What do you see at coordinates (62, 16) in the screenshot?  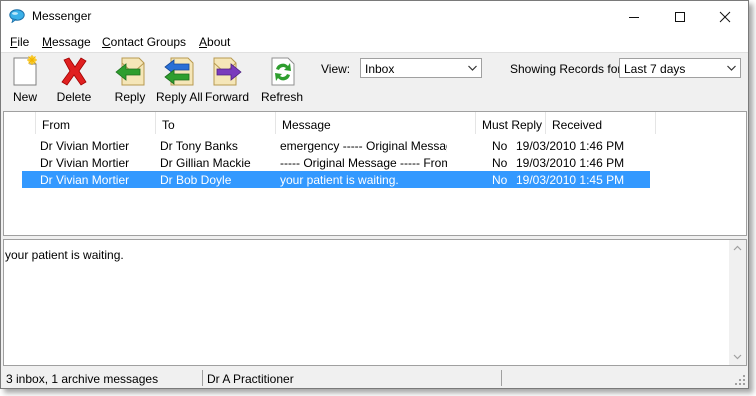 I see `window-title: Messenger` at bounding box center [62, 16].